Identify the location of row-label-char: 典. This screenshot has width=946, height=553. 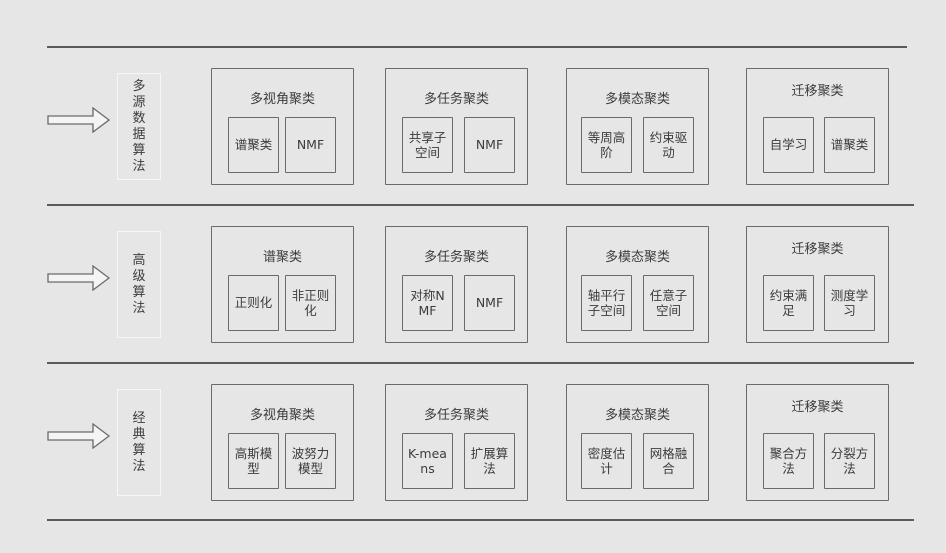
(139, 434).